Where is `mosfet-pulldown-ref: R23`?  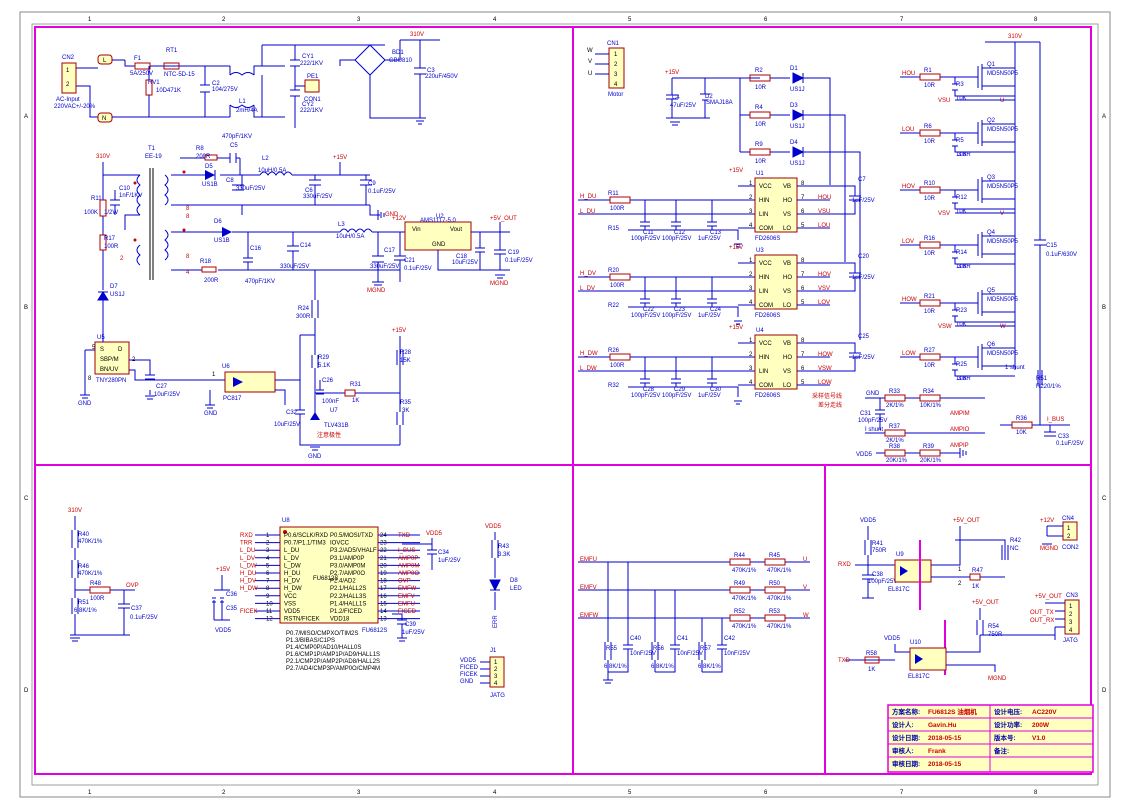 mosfet-pulldown-ref: R23 is located at coordinates (962, 311).